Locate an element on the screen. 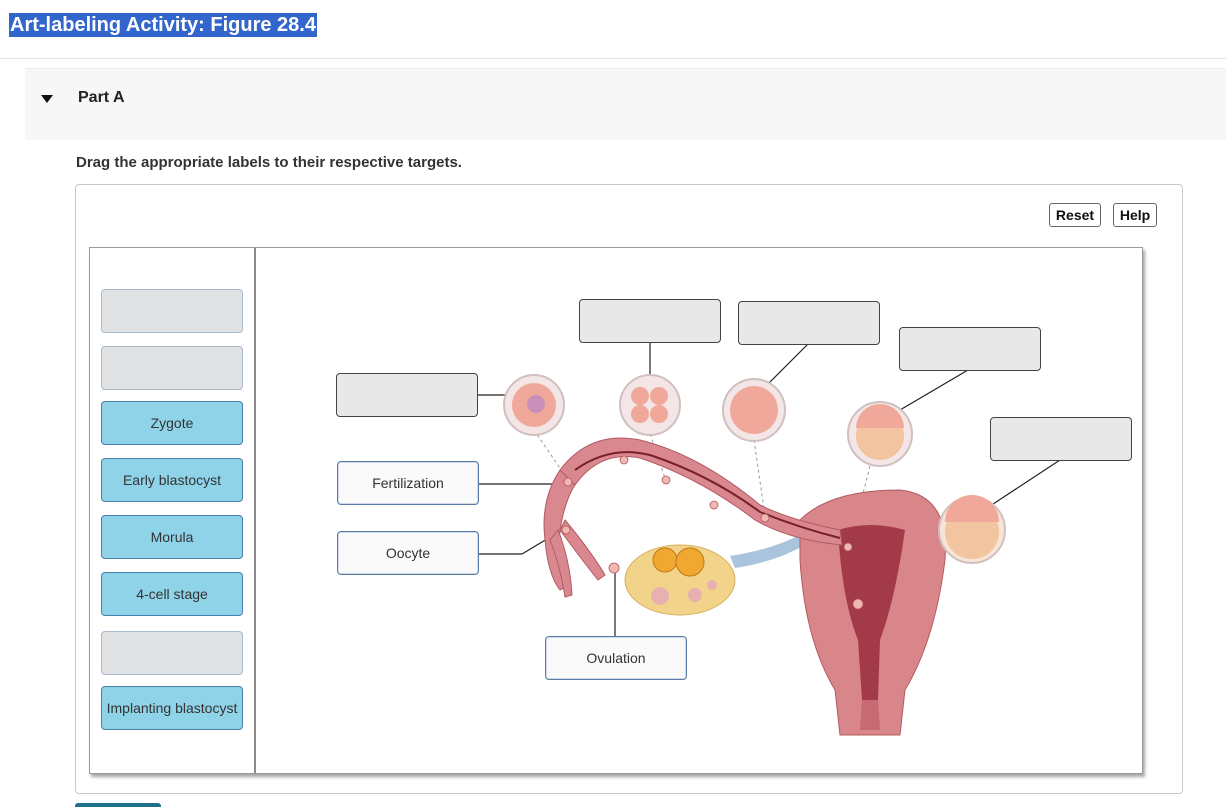 The width and height of the screenshot is (1226, 807). label-morula: Morula is located at coordinates (172, 537).